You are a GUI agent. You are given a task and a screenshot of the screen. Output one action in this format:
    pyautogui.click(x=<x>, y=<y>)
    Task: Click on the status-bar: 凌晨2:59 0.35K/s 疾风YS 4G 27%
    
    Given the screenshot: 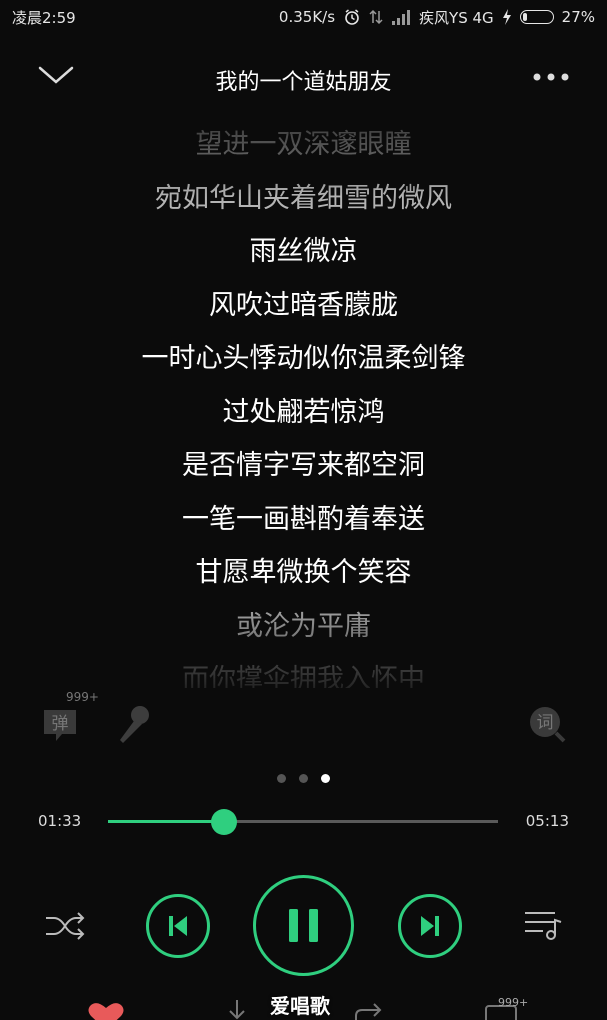 What is the action you would take?
    pyautogui.click(x=303, y=17)
    